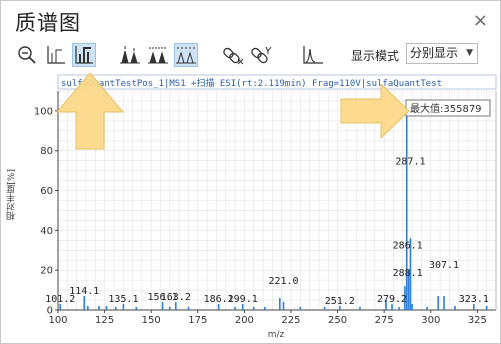  What do you see at coordinates (130, 55) in the screenshot?
I see `peak-label-icon` at bounding box center [130, 55].